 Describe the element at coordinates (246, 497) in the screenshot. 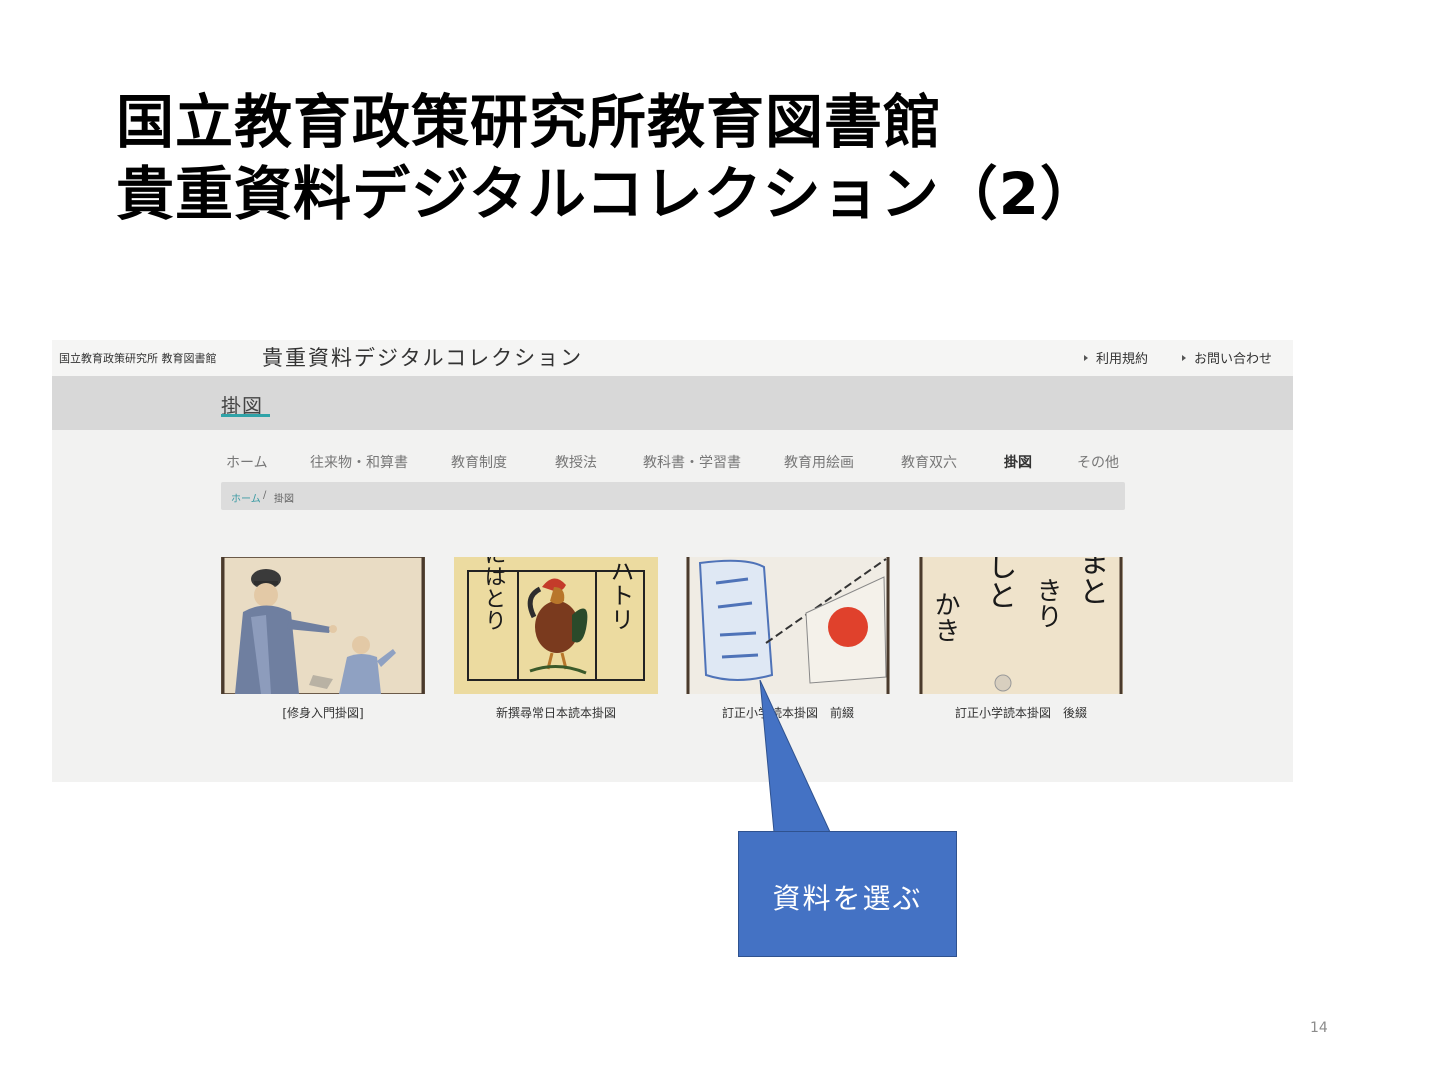

I see `breadcrumb-home: ホーム` at that location.